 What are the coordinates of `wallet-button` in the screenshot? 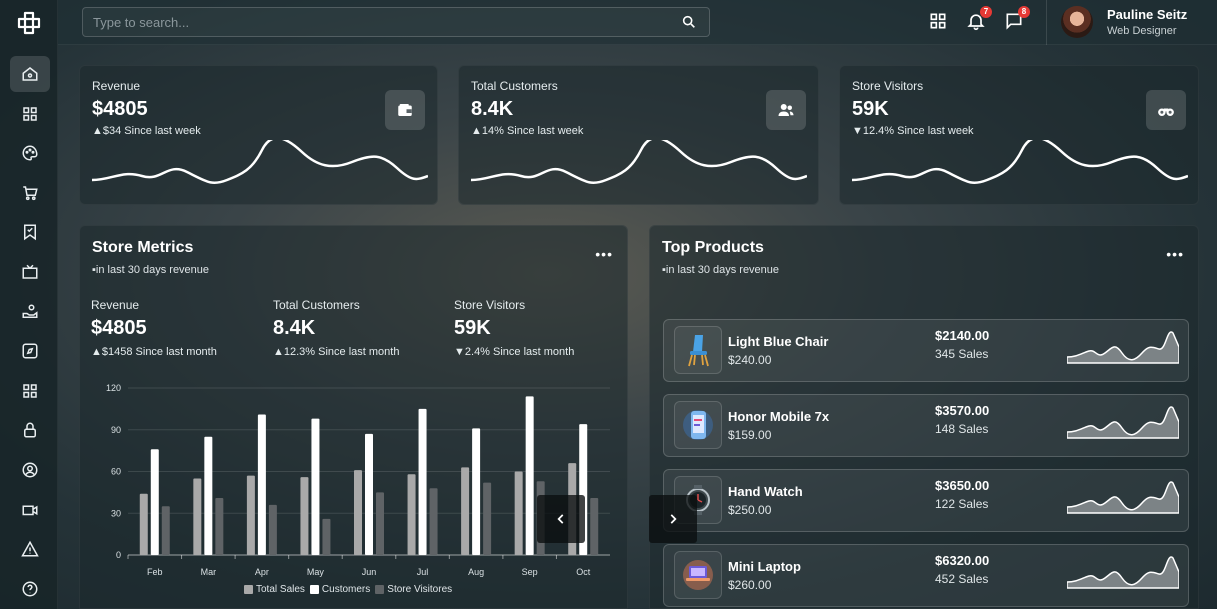 It's located at (405, 110).